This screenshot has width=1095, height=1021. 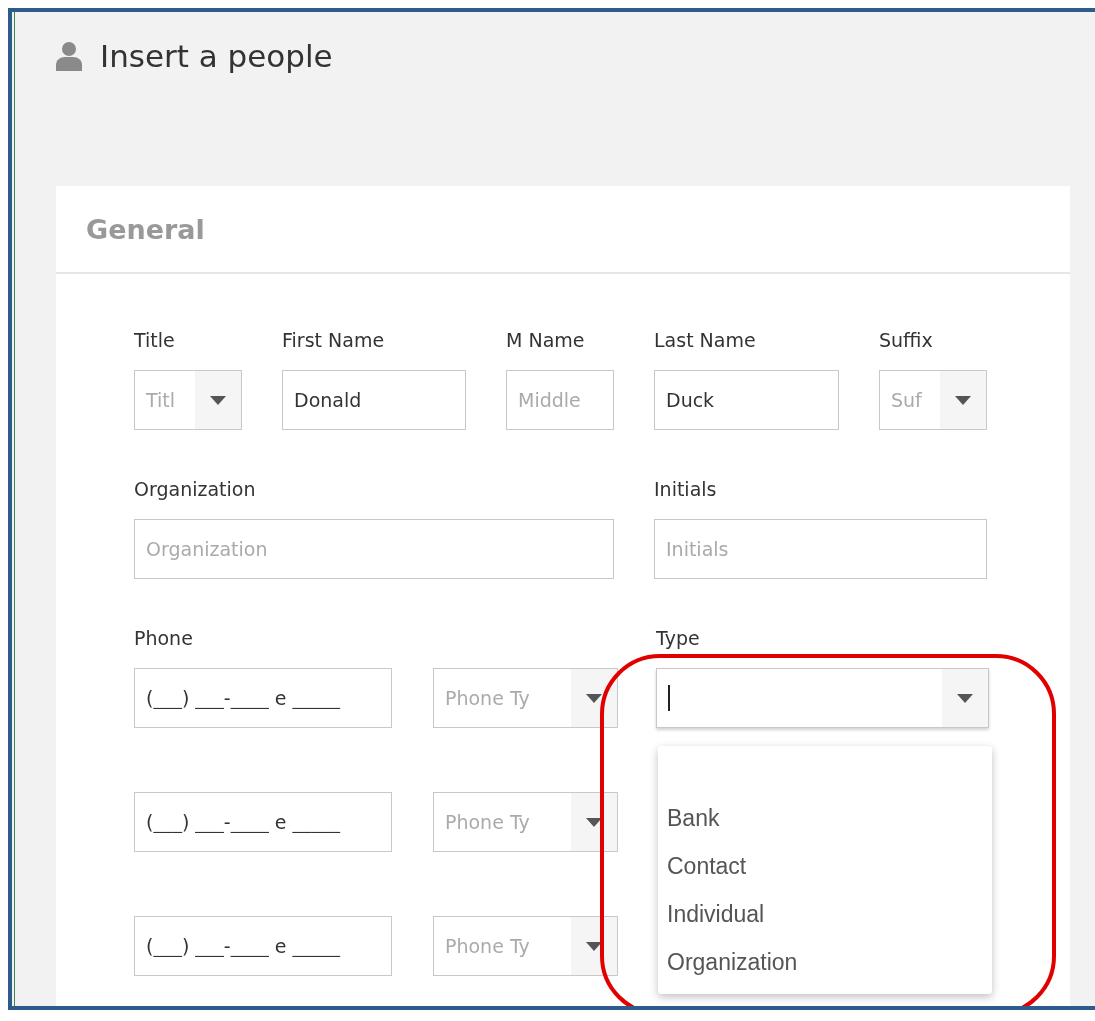 What do you see at coordinates (374, 400) in the screenshot?
I see `input-field: Donald` at bounding box center [374, 400].